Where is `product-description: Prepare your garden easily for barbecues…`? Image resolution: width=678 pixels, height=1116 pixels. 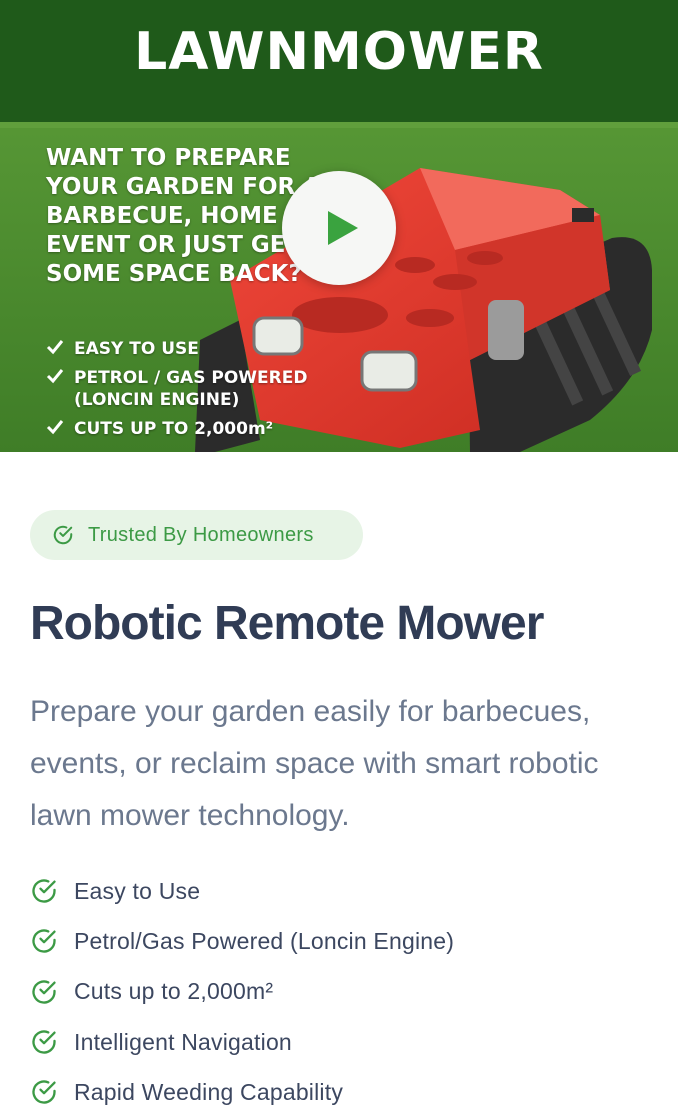 product-description: Prepare your garden easily for barbecues… is located at coordinates (314, 763).